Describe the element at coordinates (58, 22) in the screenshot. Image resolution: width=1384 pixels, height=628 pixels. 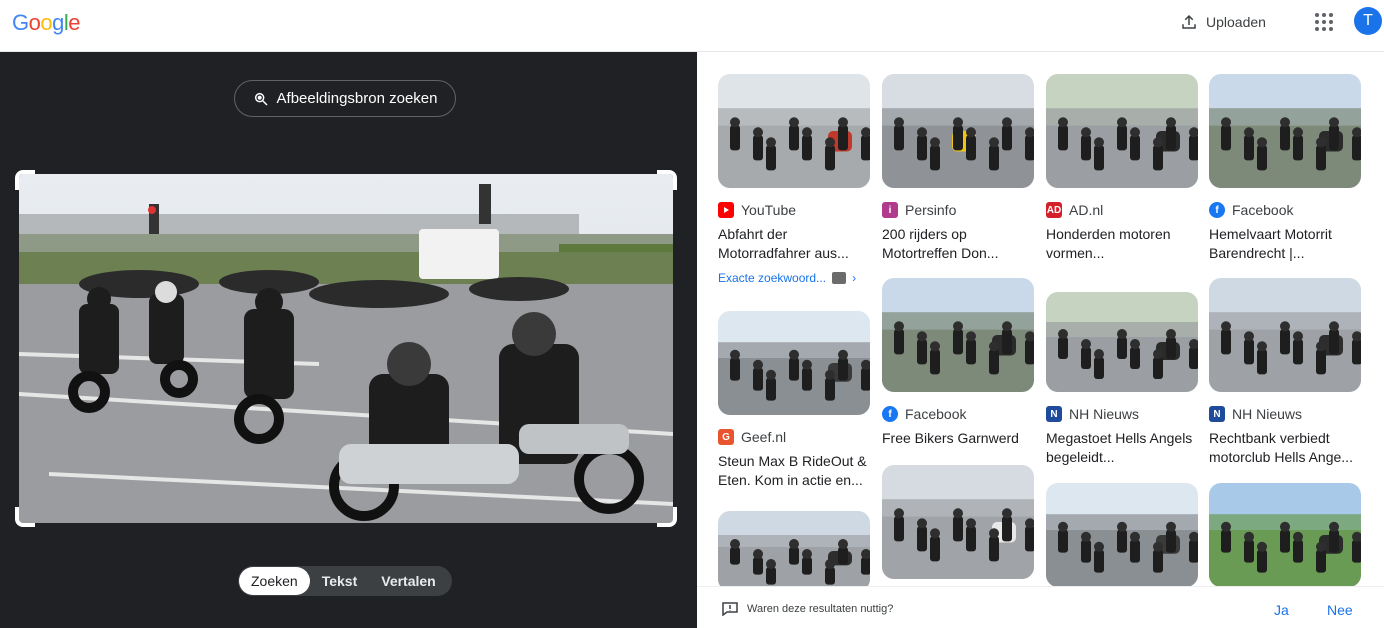
I see `logo-letter: g` at that location.